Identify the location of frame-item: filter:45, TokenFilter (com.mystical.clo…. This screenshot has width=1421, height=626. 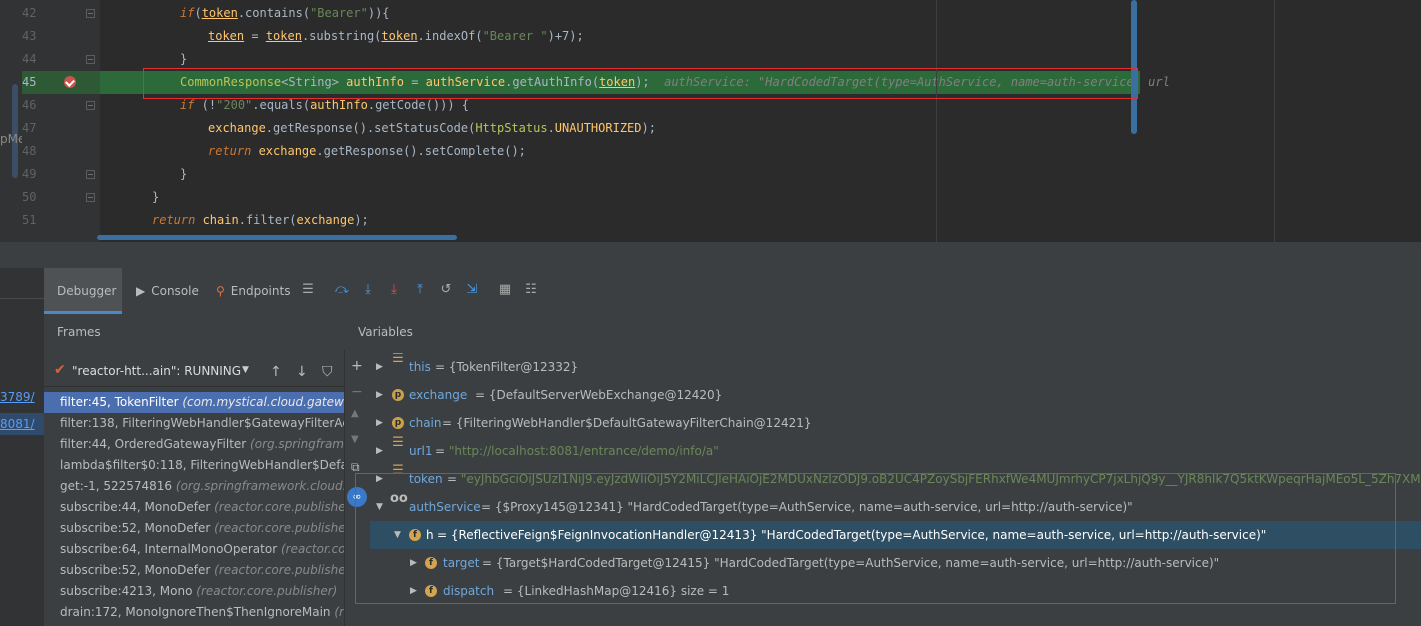
(194, 402).